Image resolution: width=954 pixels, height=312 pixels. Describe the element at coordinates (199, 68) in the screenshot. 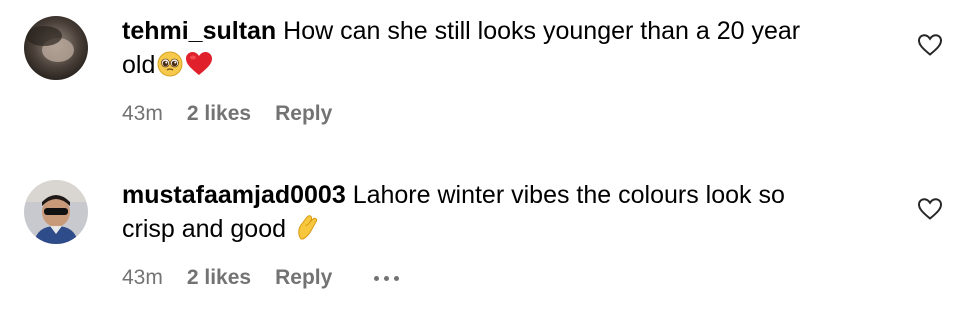

I see `red-heart-emoji` at that location.